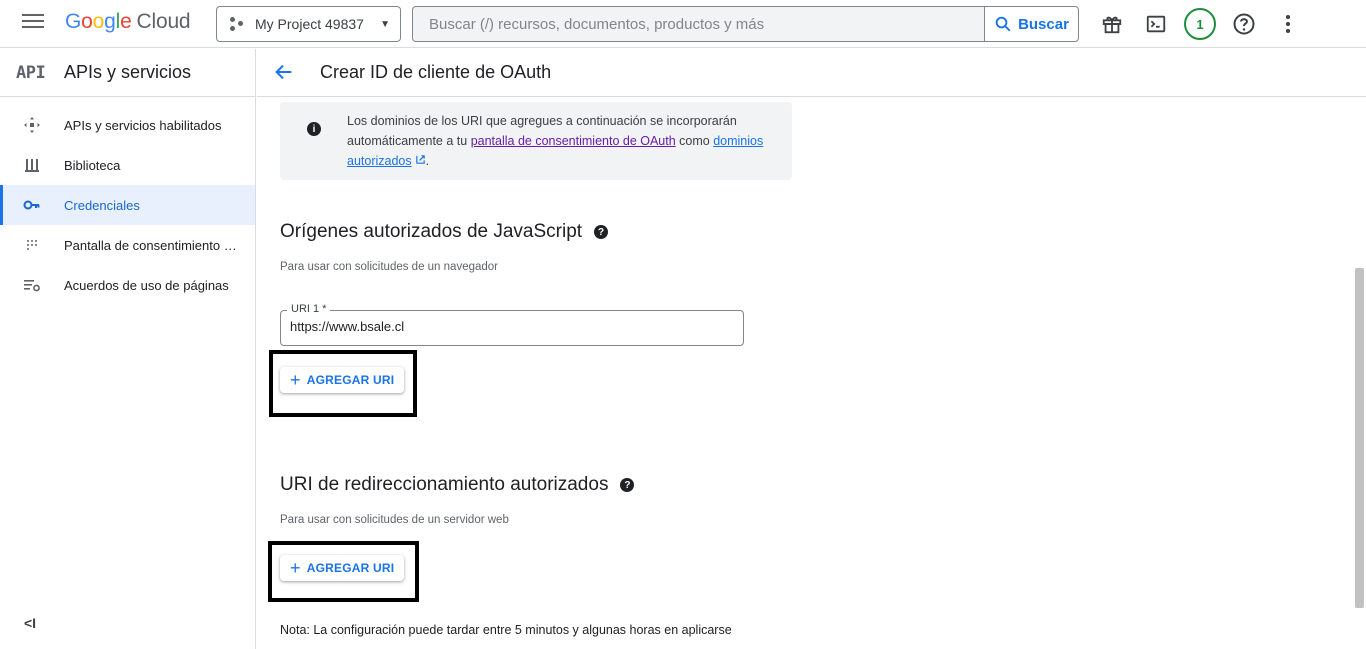 The image size is (1366, 649). What do you see at coordinates (436, 72) in the screenshot?
I see `page-title: Crear ID de cliente de OAuth` at bounding box center [436, 72].